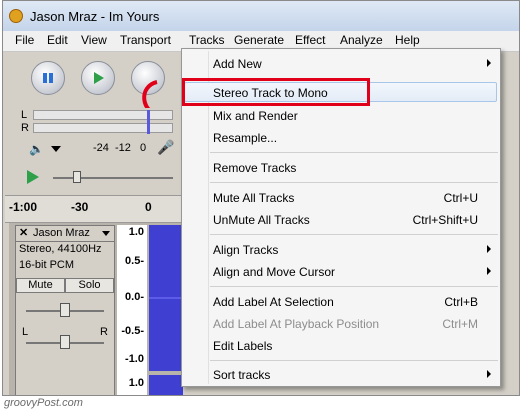 This screenshot has width=524, height=413. I want to click on add-label-playback-shortcut: Ctrl+M, so click(460, 324).